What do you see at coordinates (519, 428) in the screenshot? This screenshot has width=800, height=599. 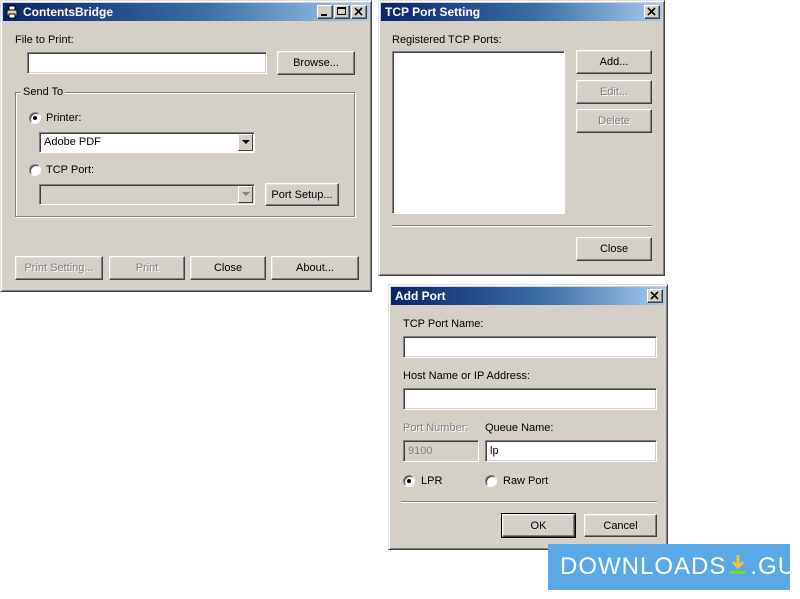 I see `queue-name-label: Queue Name:` at bounding box center [519, 428].